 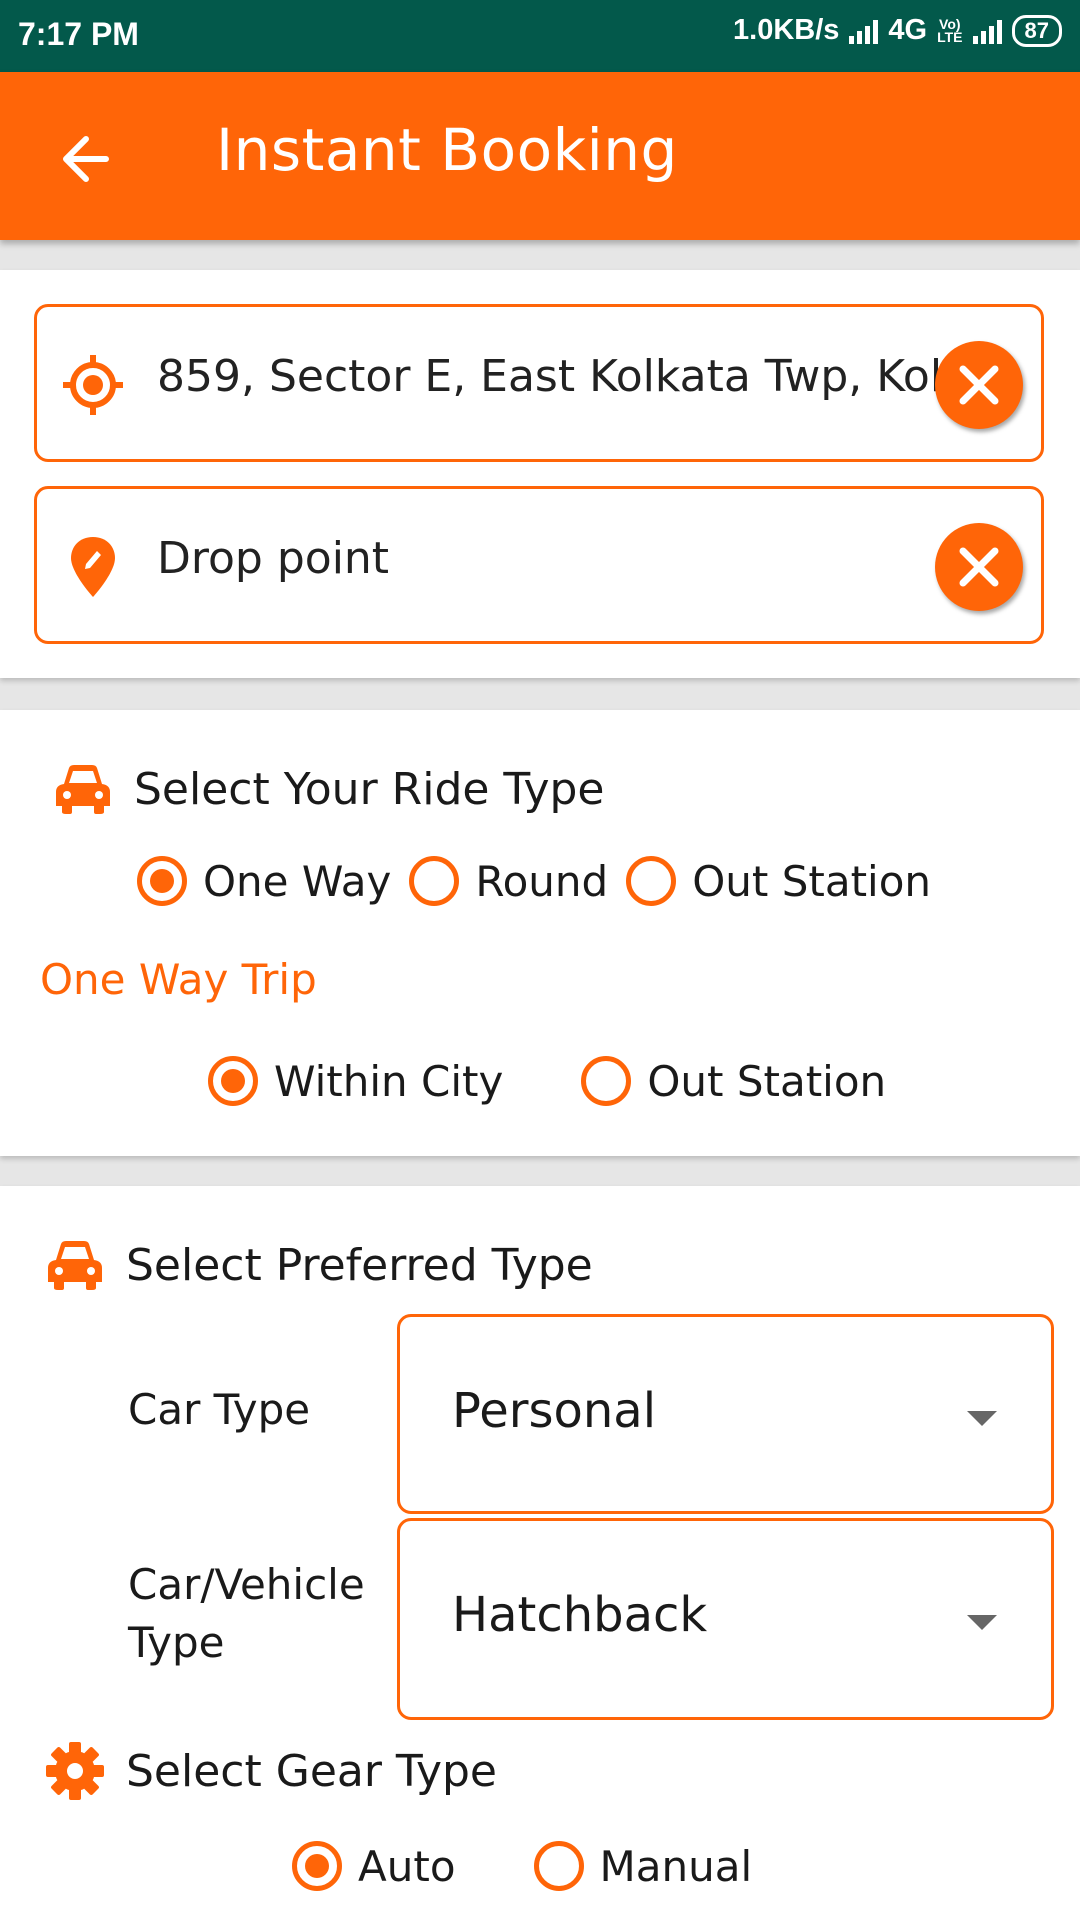 I want to click on drop-input: Drop point, so click(x=567, y=558).